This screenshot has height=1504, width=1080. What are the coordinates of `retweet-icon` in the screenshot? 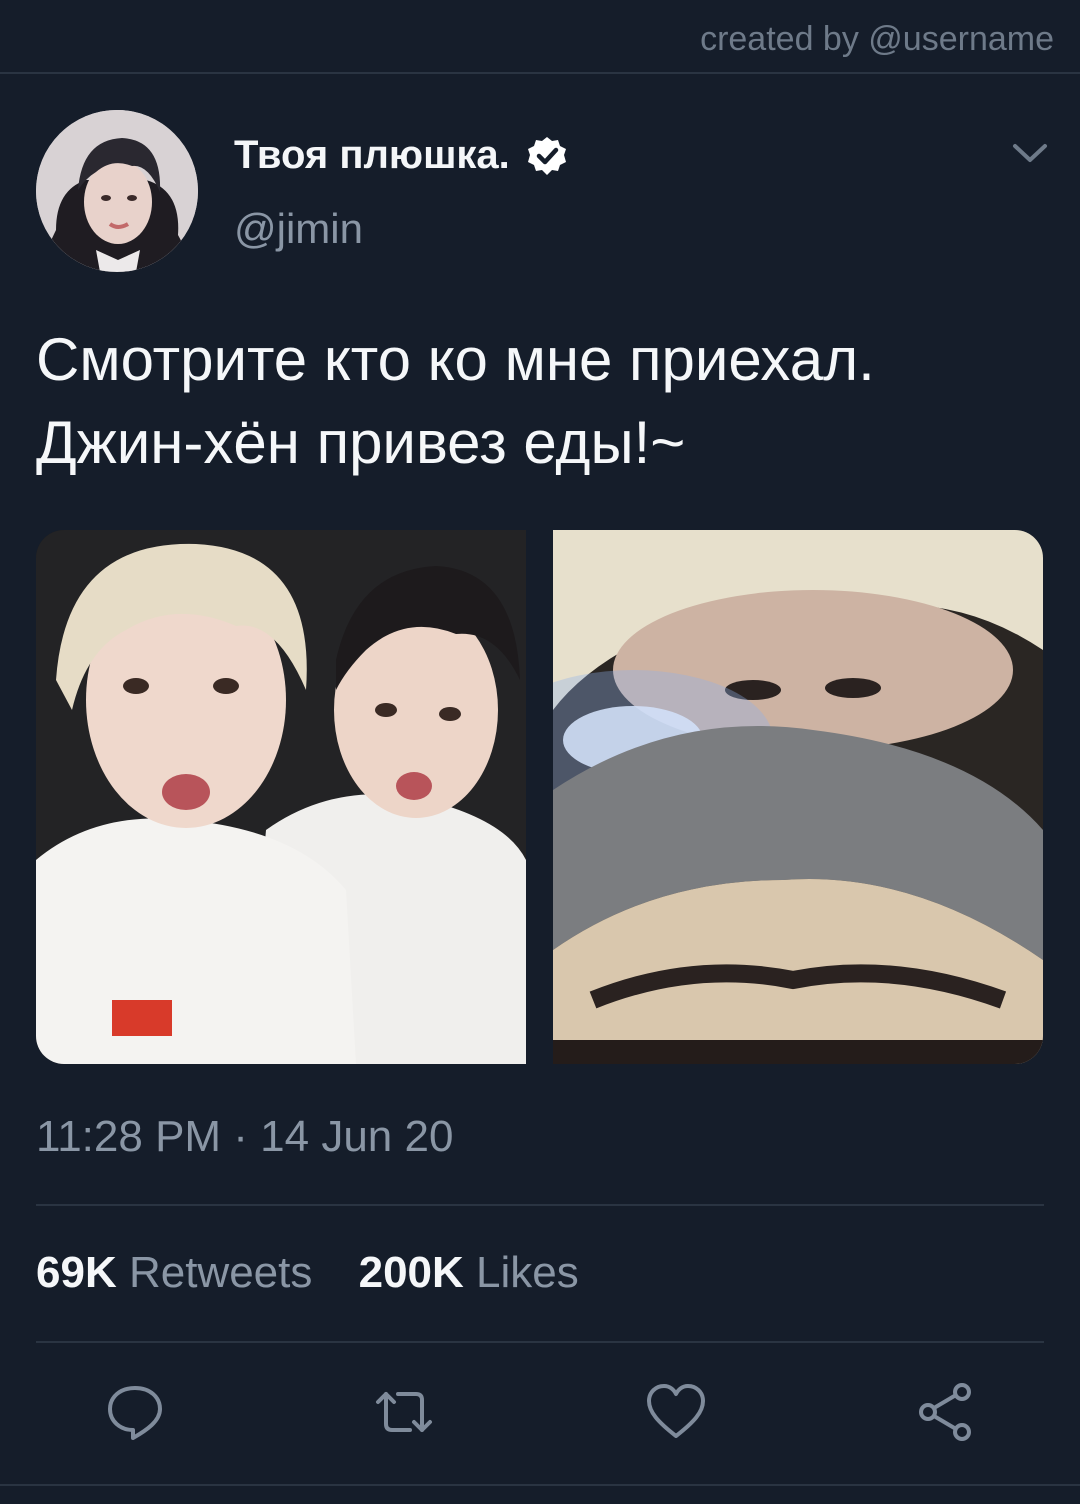 It's located at (404, 1412).